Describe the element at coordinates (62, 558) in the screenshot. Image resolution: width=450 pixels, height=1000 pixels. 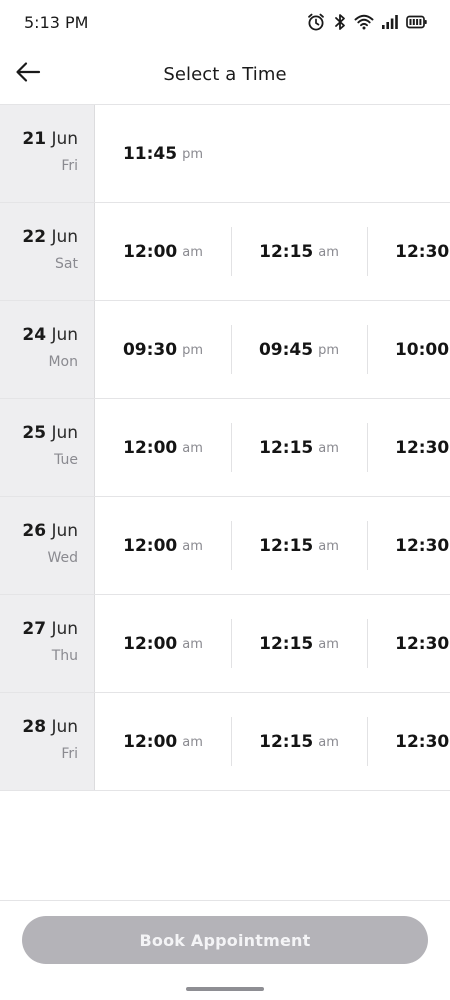
I see `date-weekday: Wed` at that location.